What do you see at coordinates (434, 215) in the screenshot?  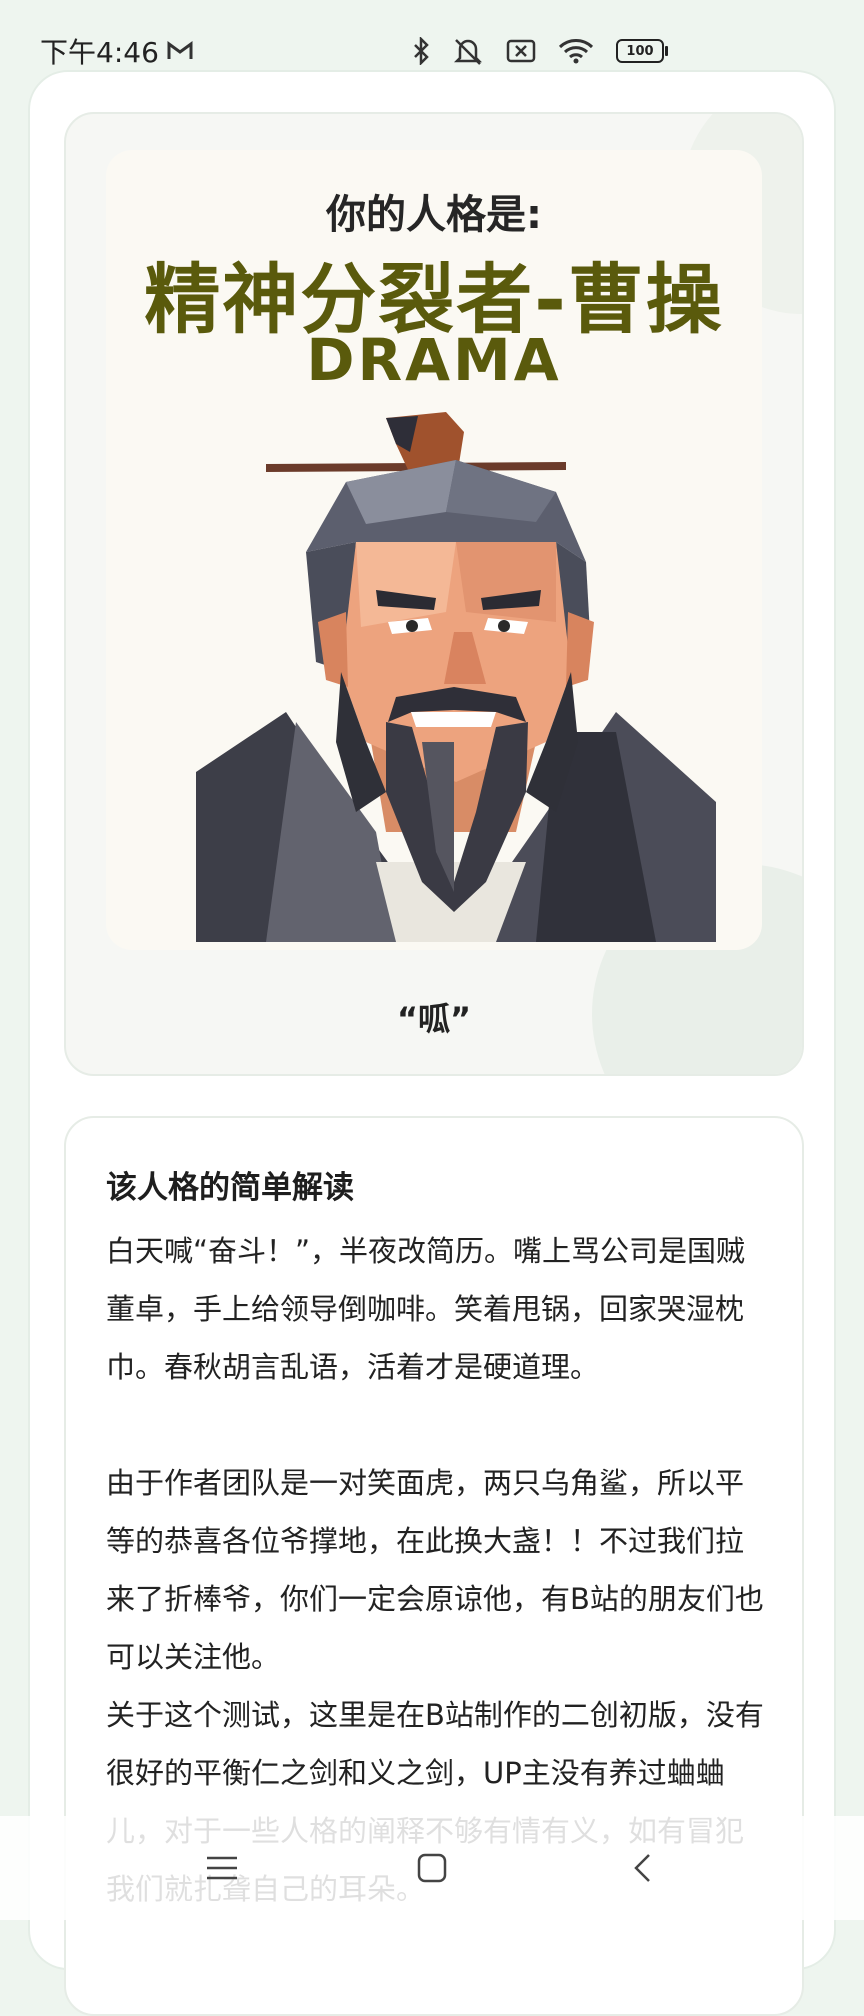 I see `poster-prefix: 你的人格是:` at bounding box center [434, 215].